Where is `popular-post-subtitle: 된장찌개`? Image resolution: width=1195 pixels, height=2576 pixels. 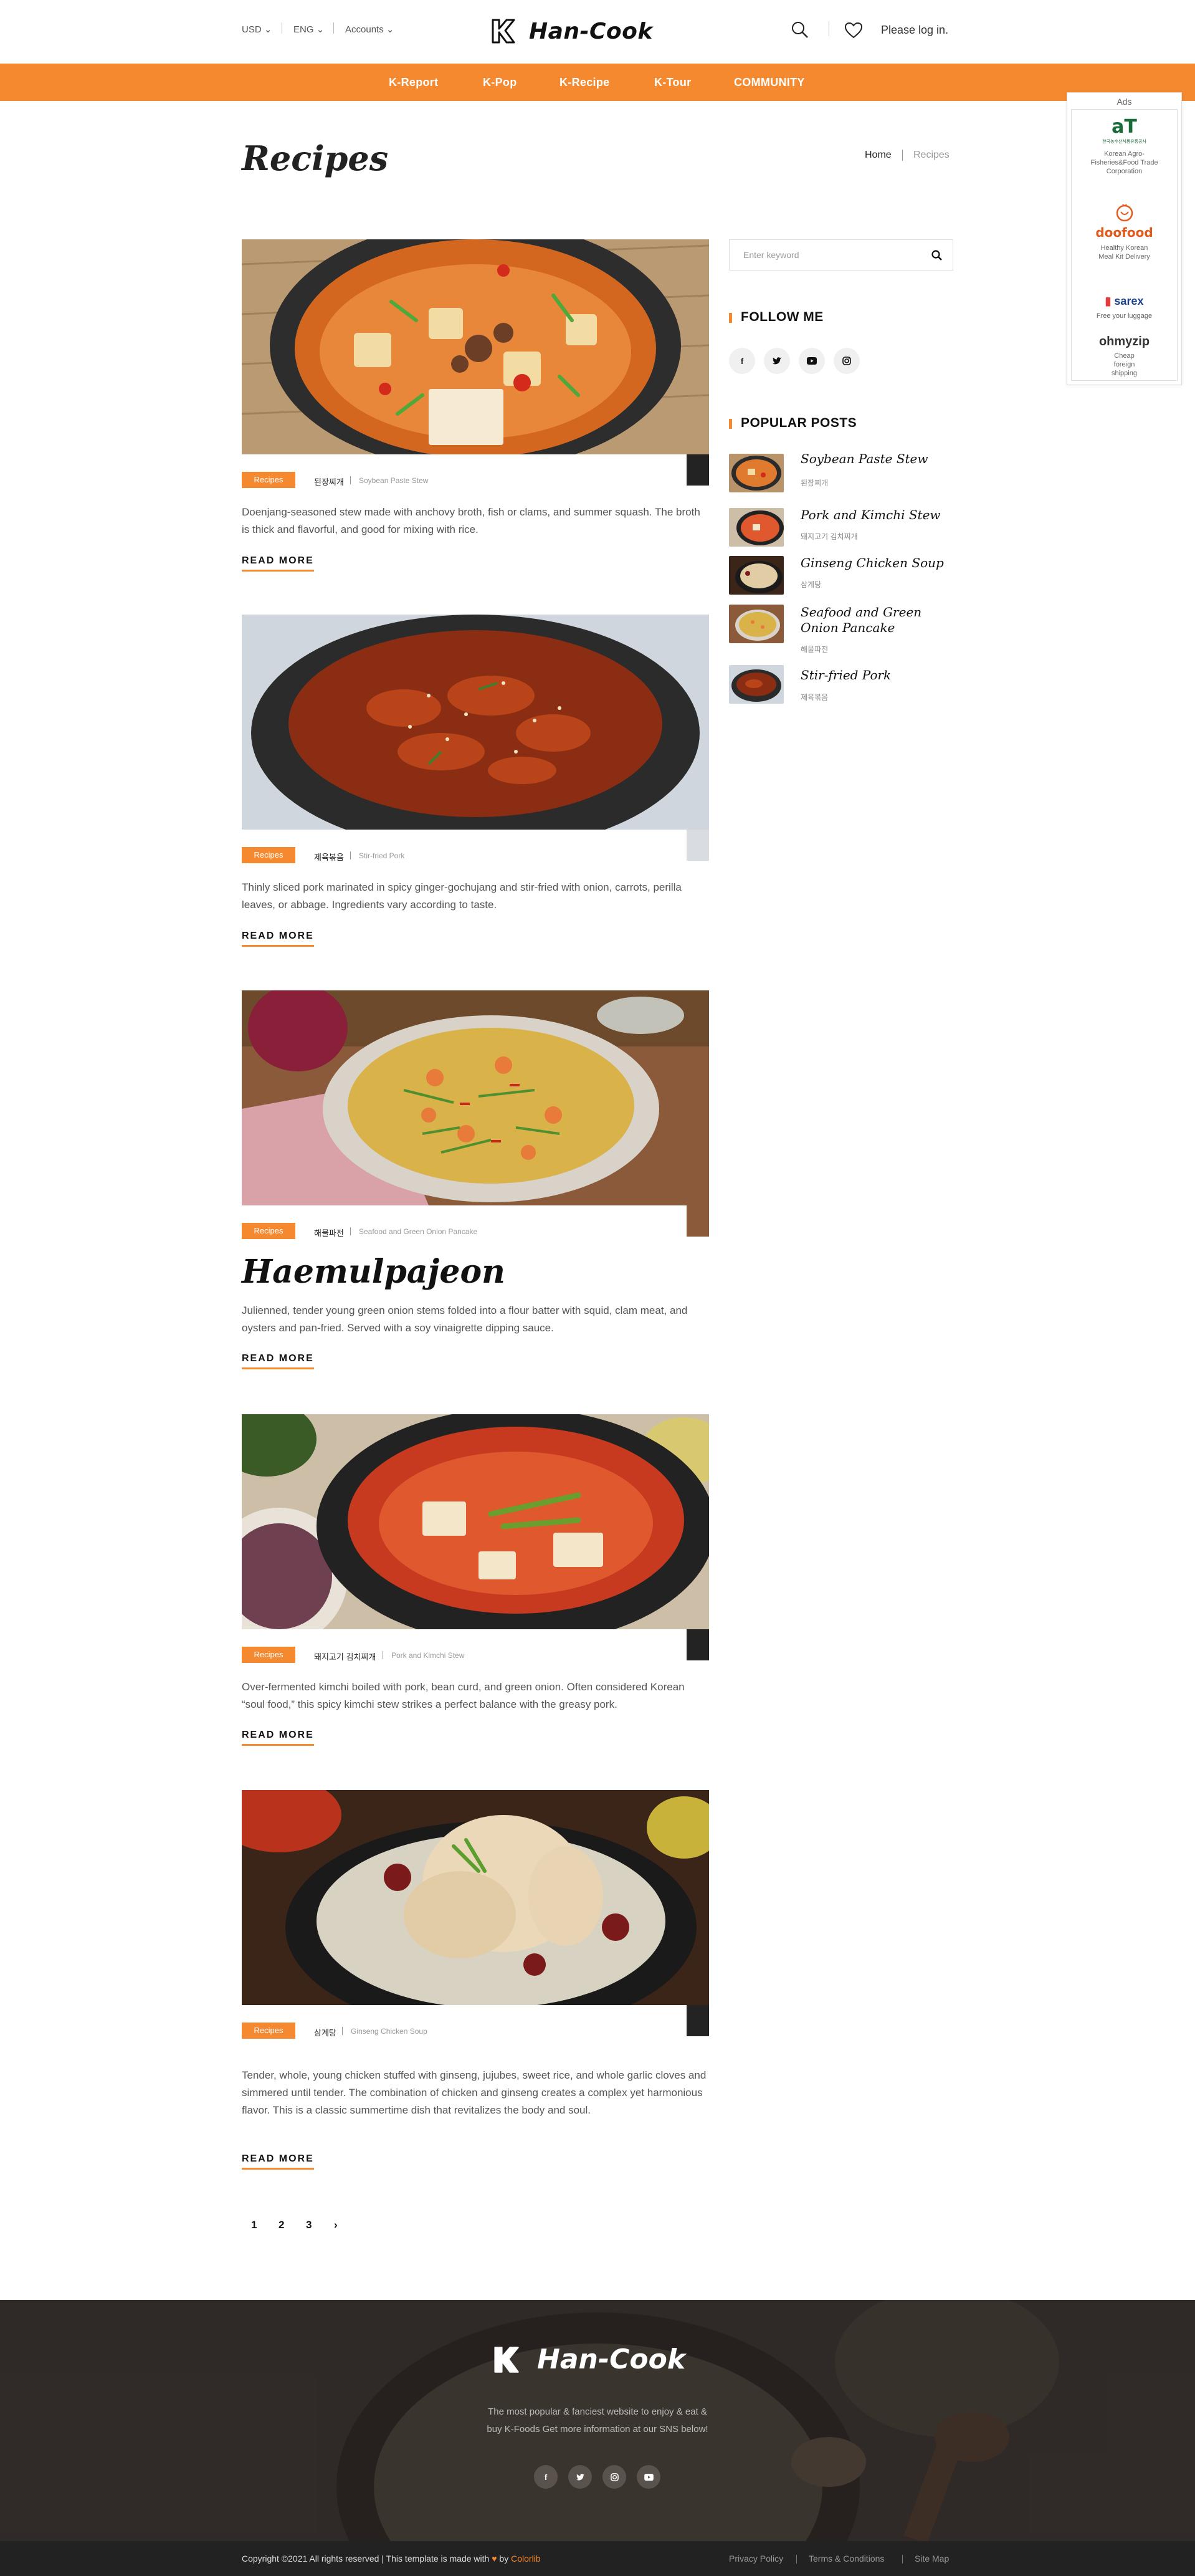 popular-post-subtitle: 된장찌개 is located at coordinates (815, 483).